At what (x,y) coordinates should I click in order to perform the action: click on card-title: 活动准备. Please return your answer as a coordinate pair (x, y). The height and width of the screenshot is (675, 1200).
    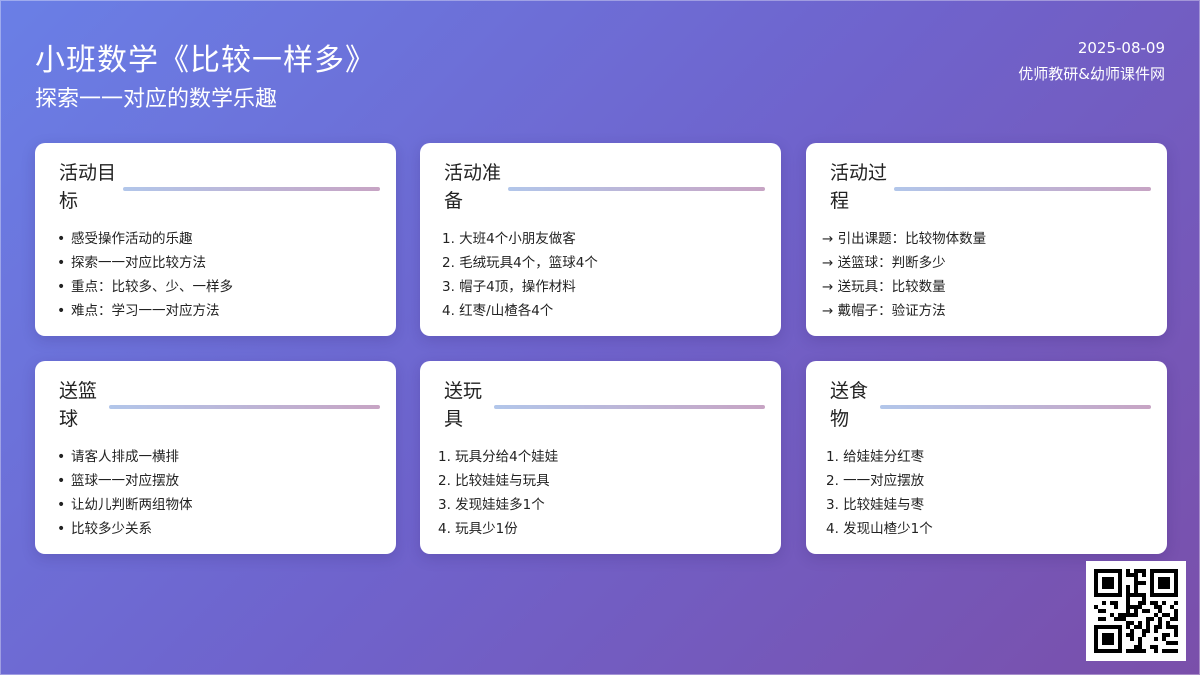
    Looking at the image, I should click on (473, 187).